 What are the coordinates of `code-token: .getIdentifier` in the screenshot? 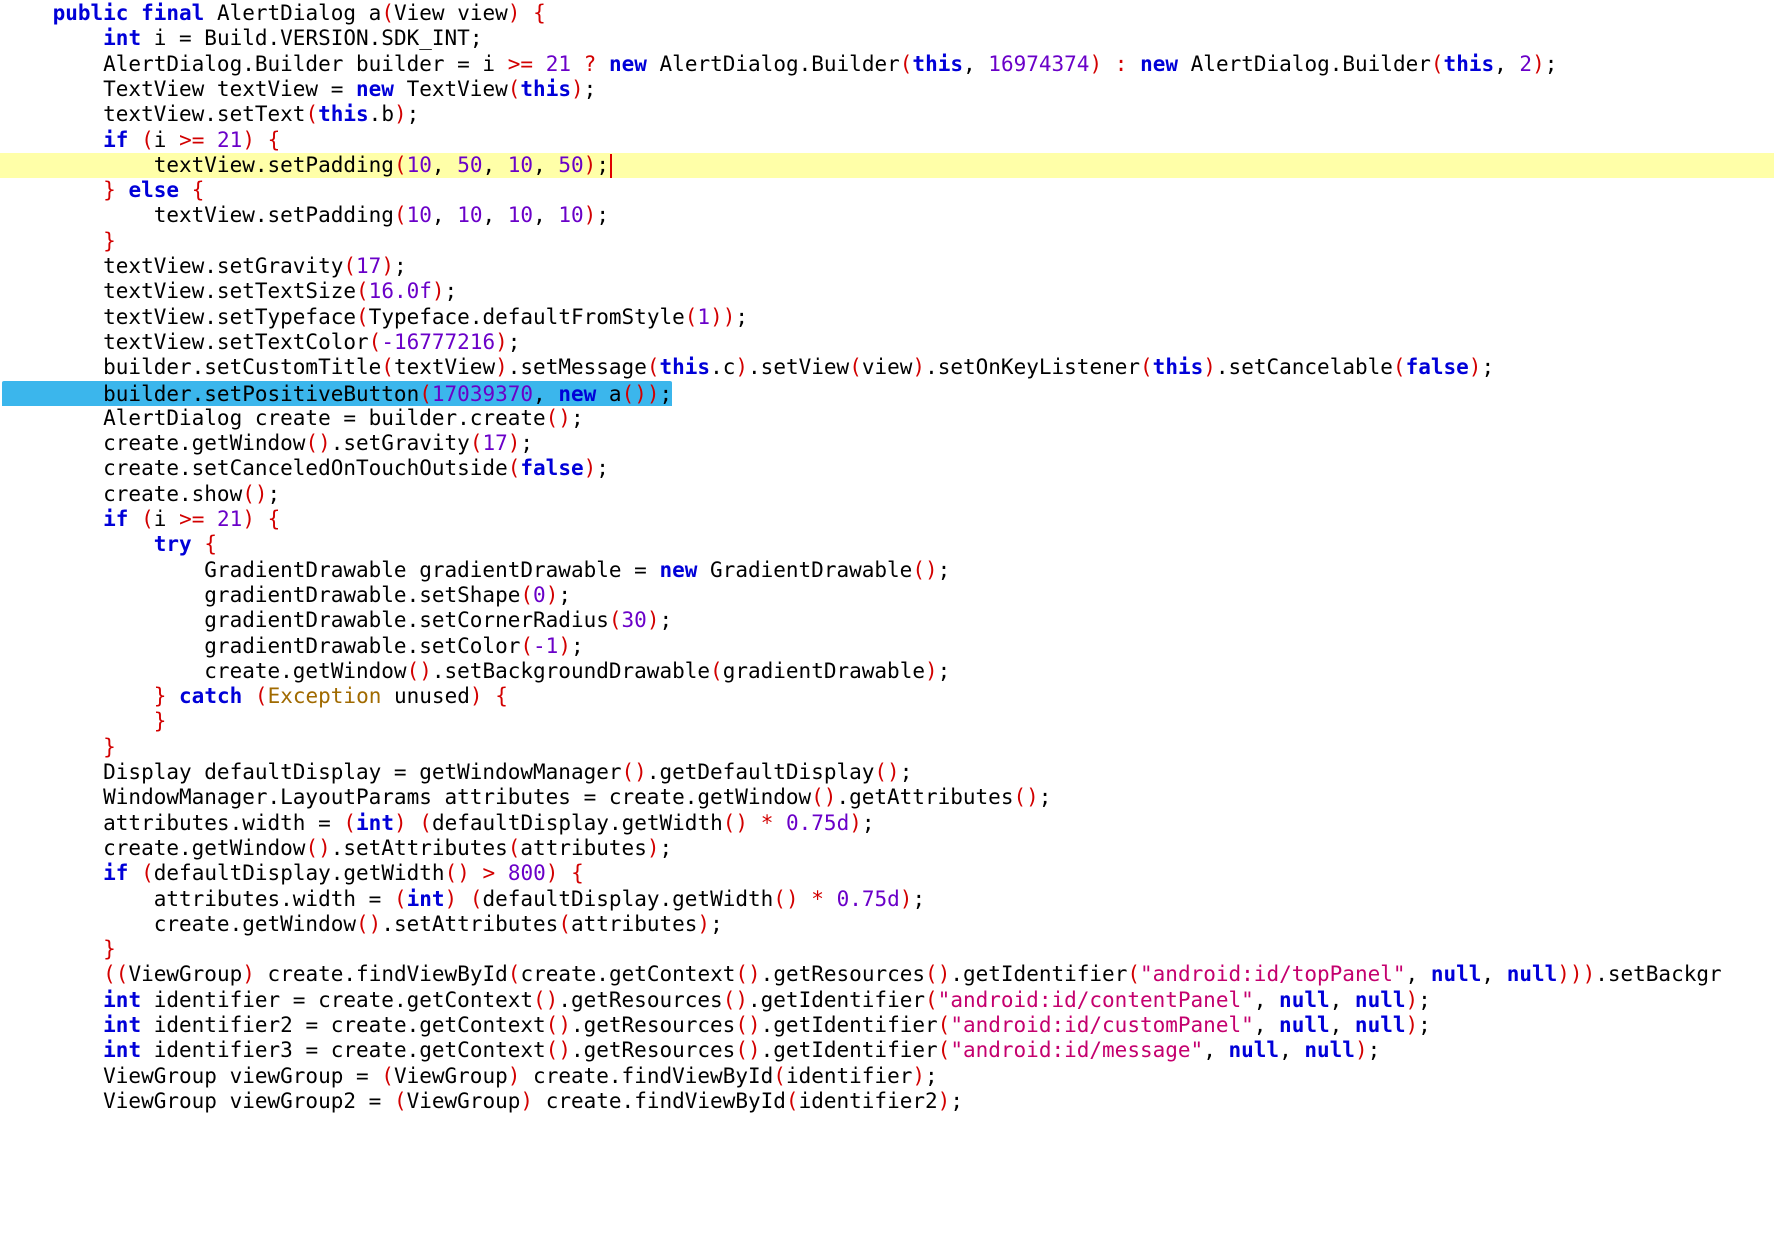 It's located at (849, 1025).